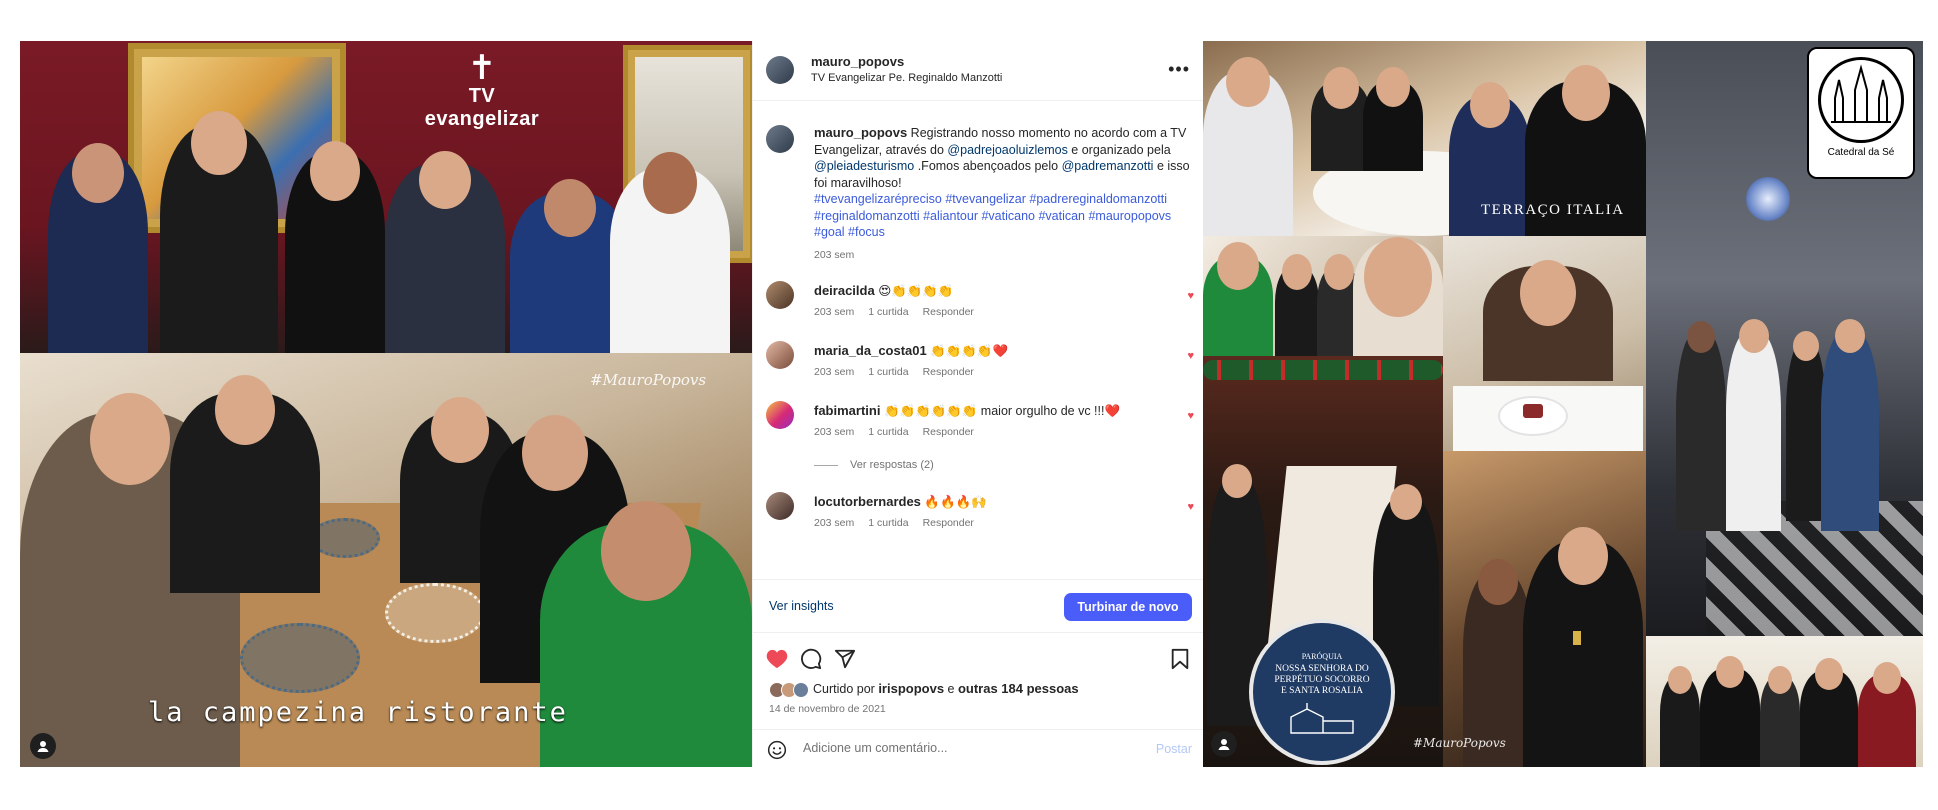  What do you see at coordinates (906, 61) in the screenshot?
I see `author-username: mauro_popovs` at bounding box center [906, 61].